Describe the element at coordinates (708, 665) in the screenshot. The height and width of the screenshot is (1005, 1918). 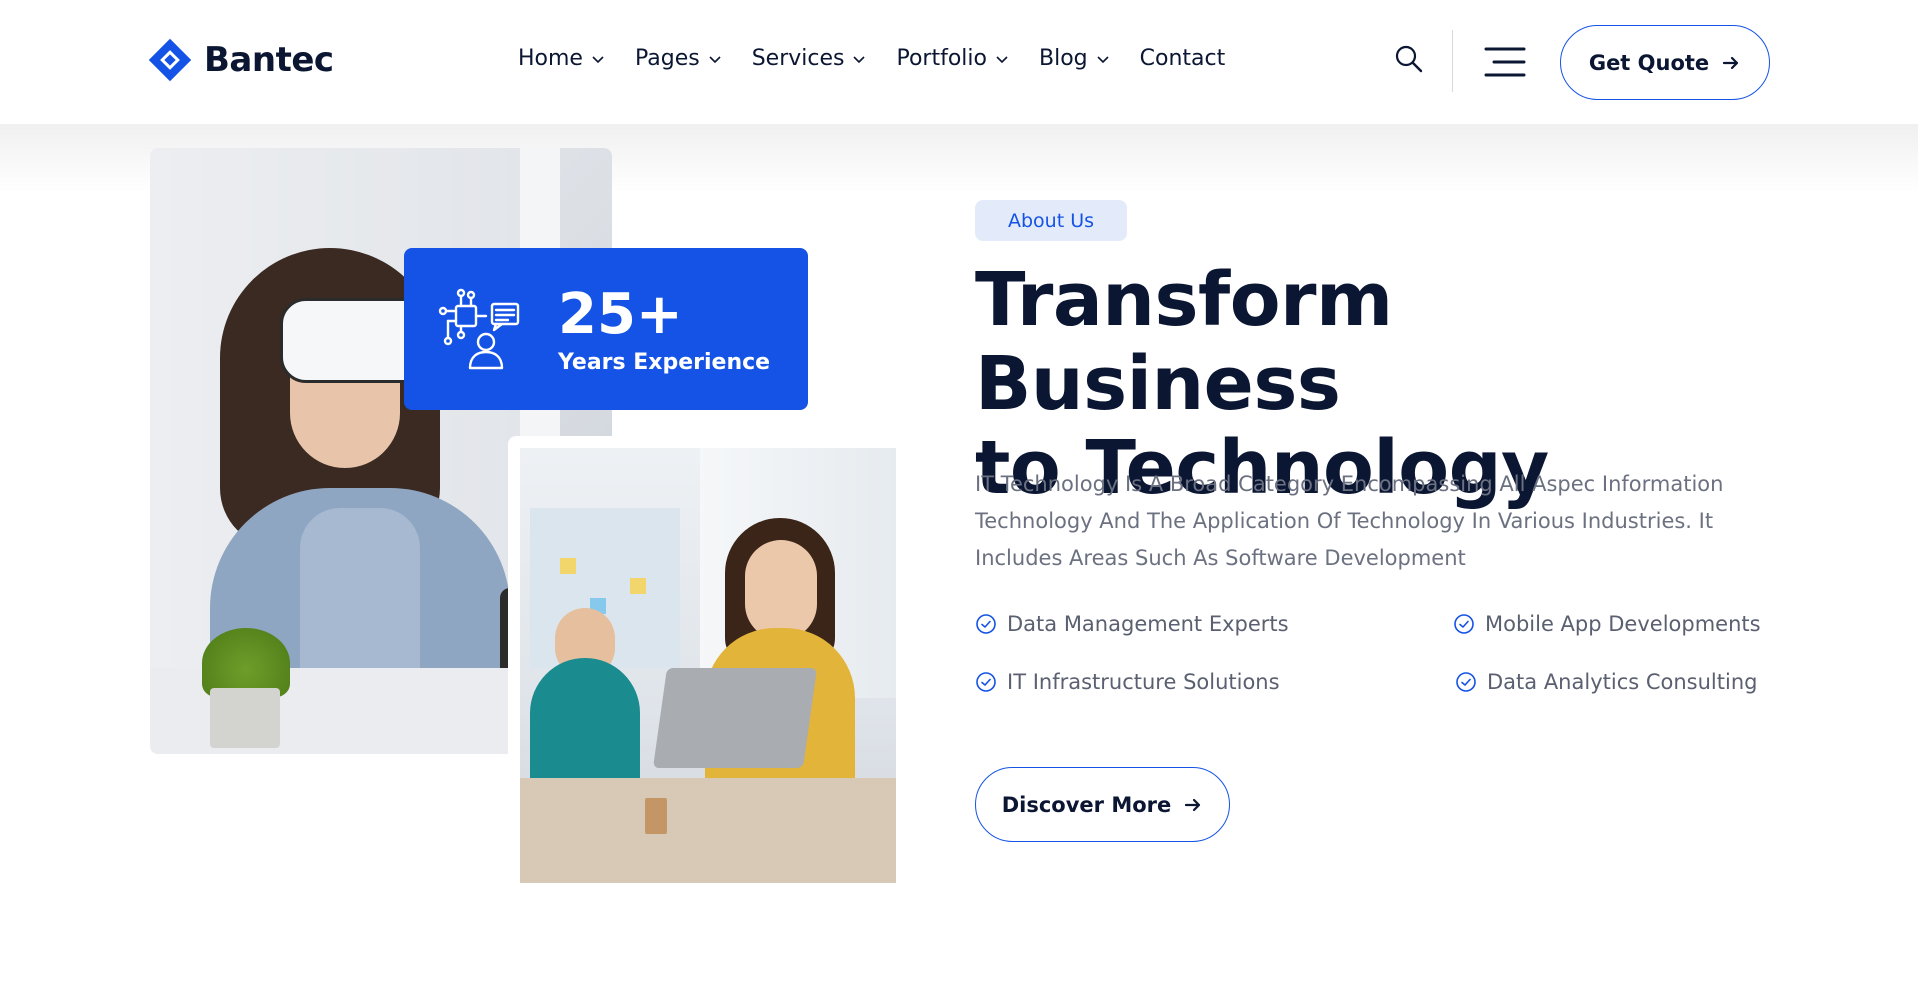
I see `team-laptop-photo` at that location.